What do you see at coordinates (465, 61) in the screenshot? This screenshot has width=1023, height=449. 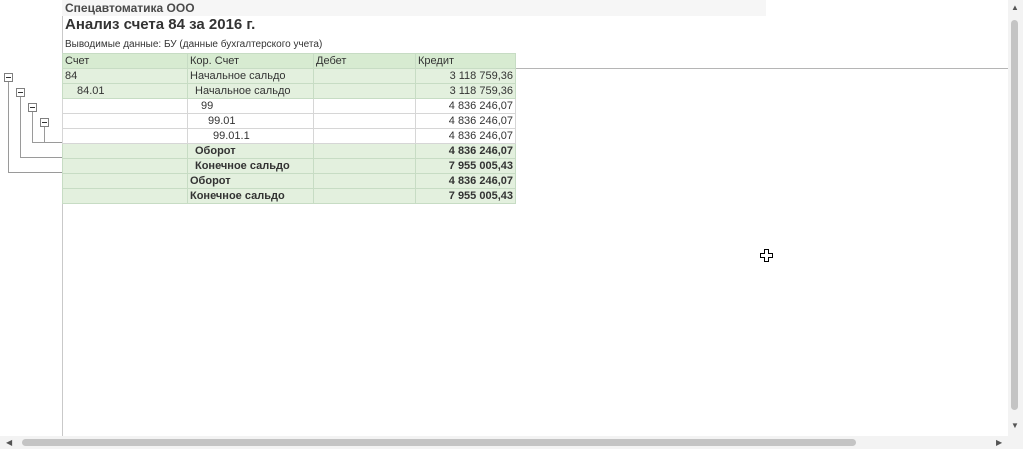 I see `header-credit: Кредит` at bounding box center [465, 61].